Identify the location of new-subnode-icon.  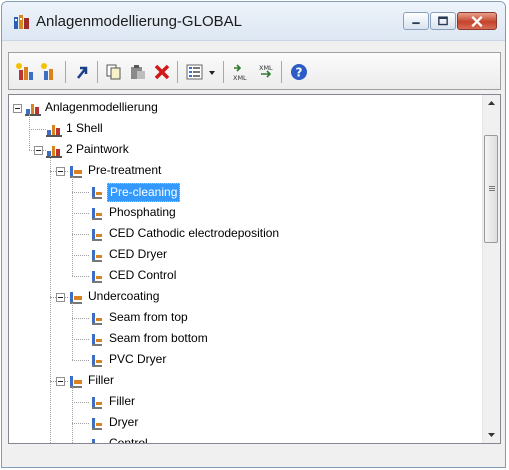
(49, 72).